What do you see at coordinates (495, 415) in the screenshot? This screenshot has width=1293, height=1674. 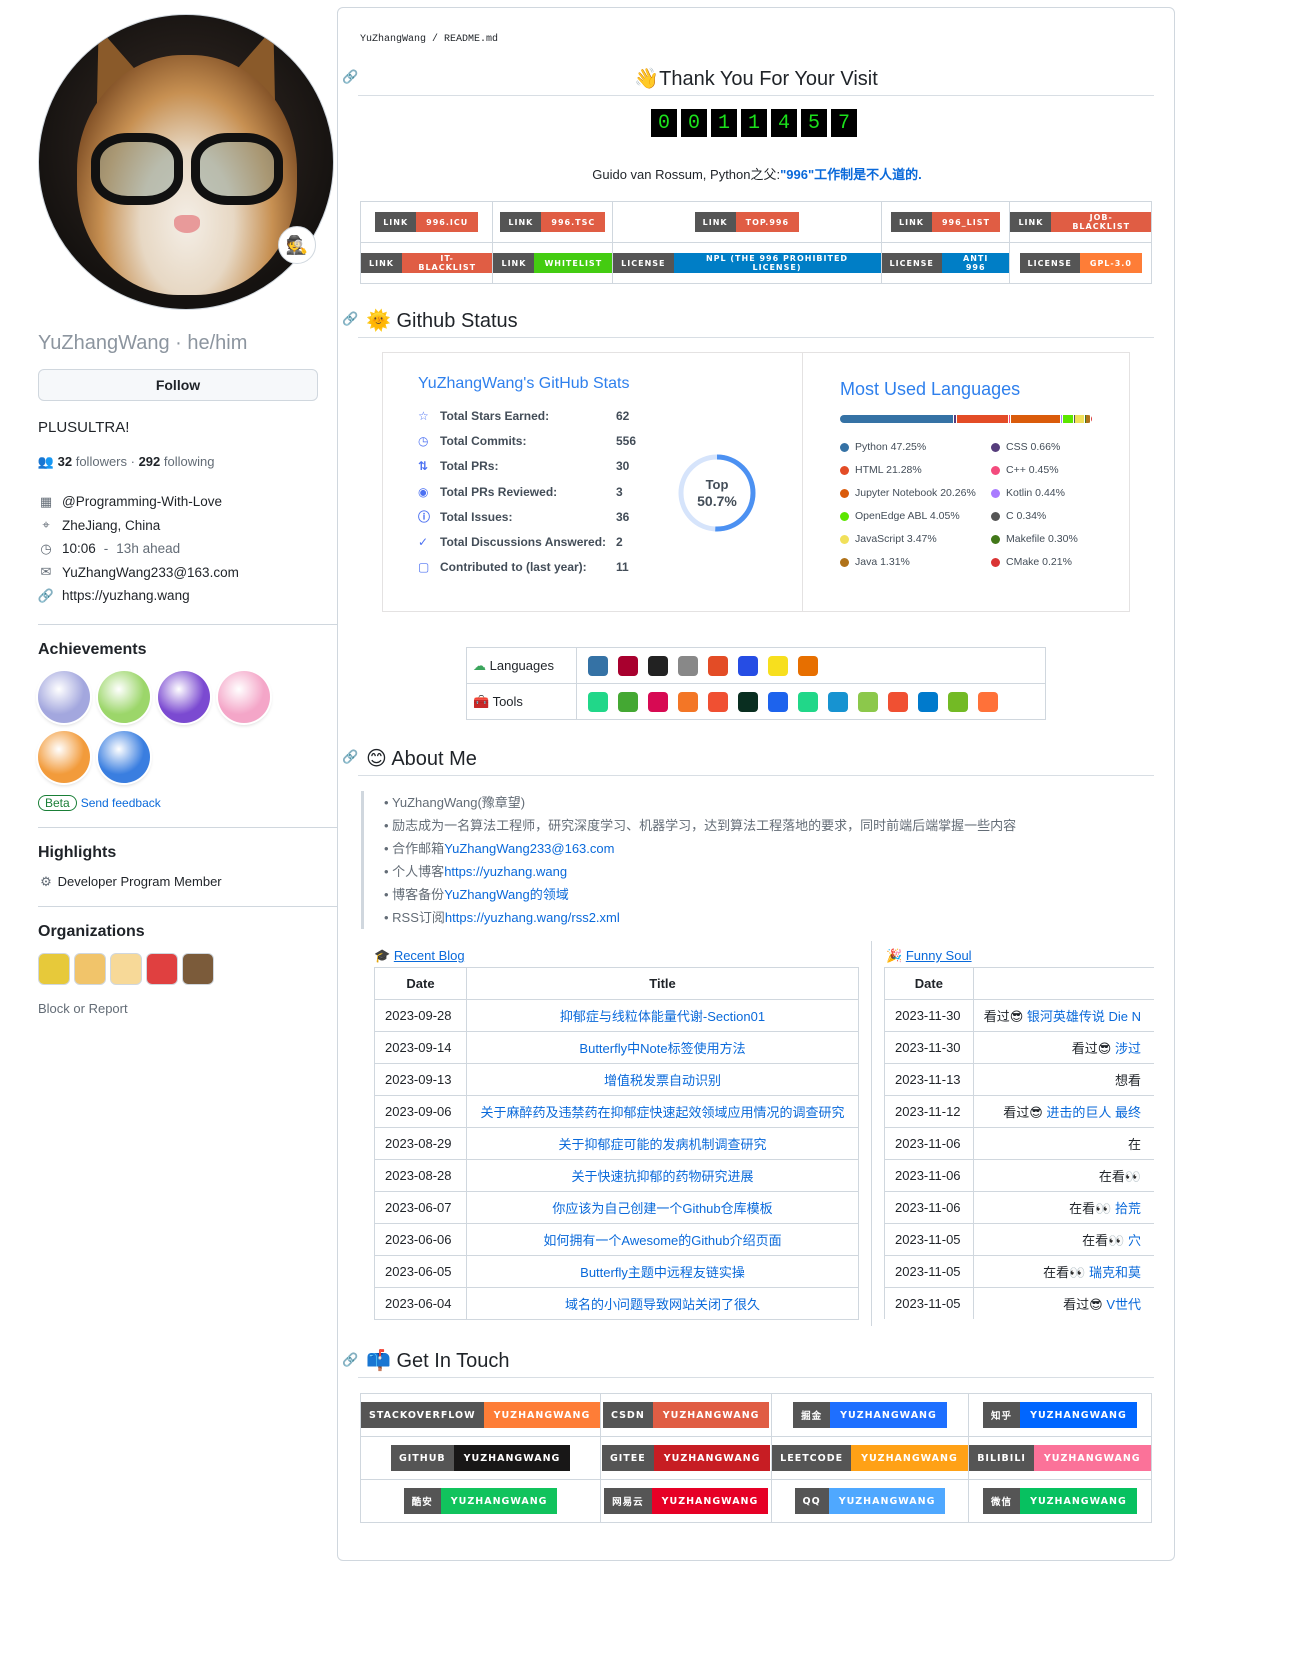 I see `stat-label: Total Stars Earned:` at bounding box center [495, 415].